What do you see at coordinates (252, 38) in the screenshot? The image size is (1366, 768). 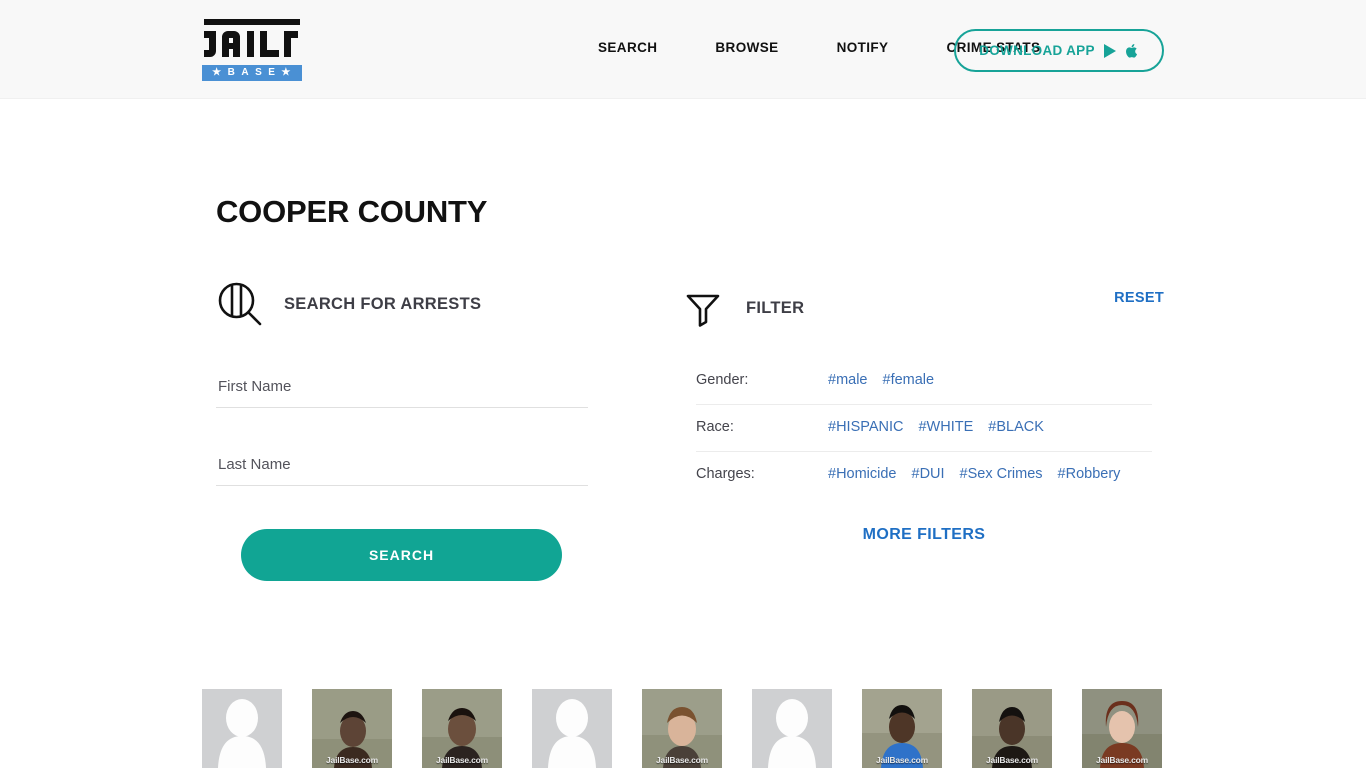 I see `logo-jail-wordmark` at bounding box center [252, 38].